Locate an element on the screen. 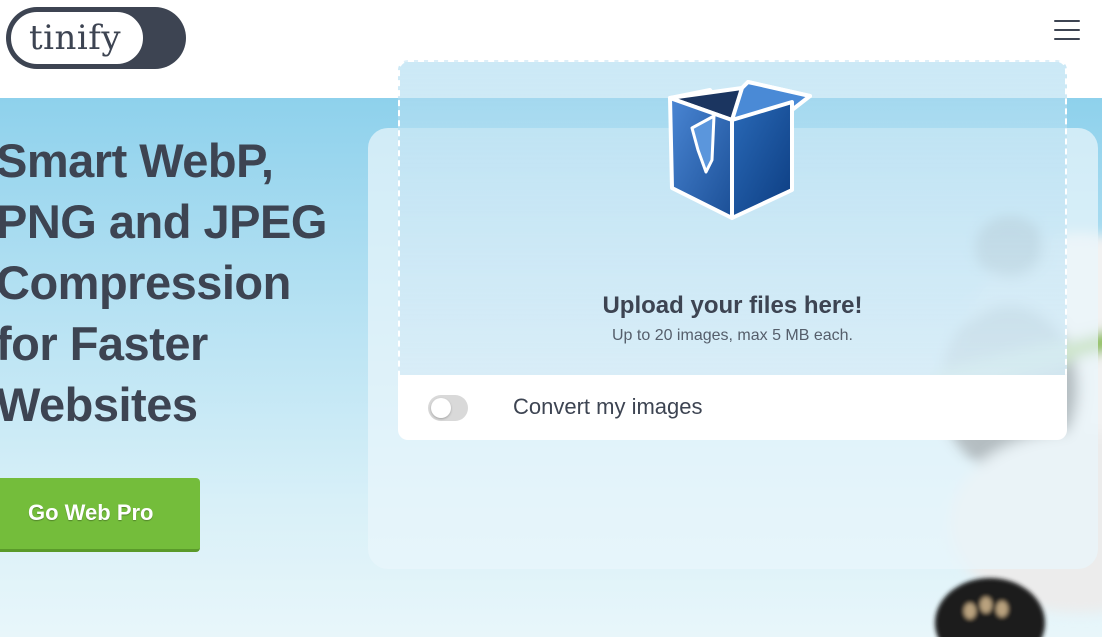 This screenshot has height=637, width=1102. tinify-logo: tinify is located at coordinates (96, 38).